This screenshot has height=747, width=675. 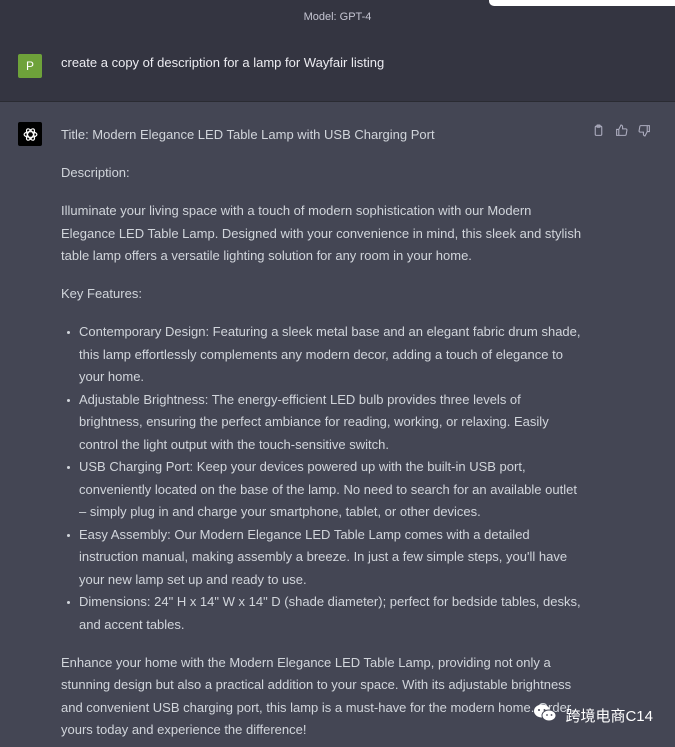 What do you see at coordinates (609, 716) in the screenshot?
I see `watermark-text: 跨境电商C14` at bounding box center [609, 716].